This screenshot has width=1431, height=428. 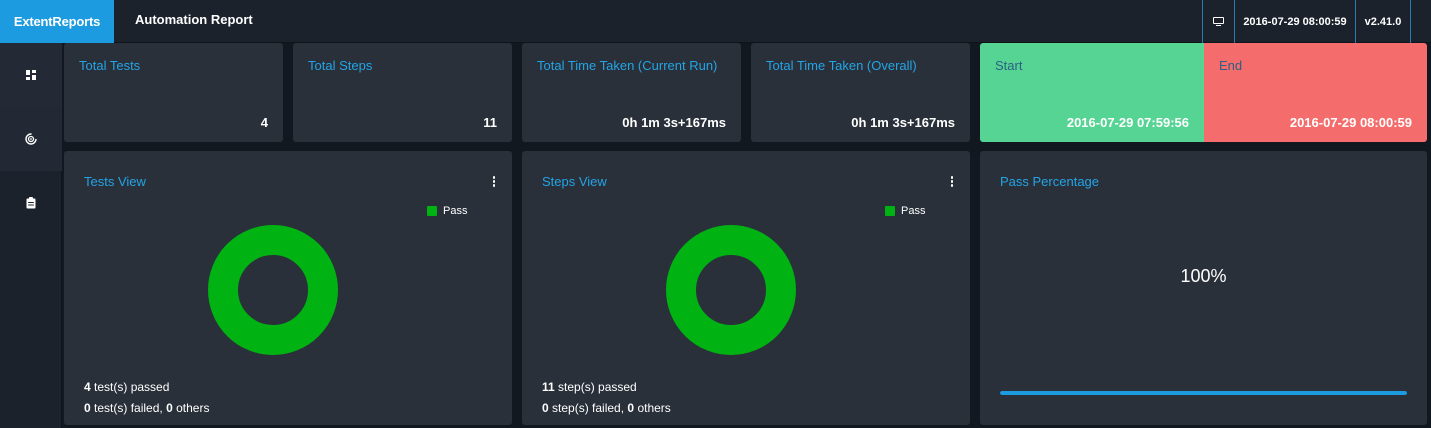 What do you see at coordinates (194, 19) in the screenshot?
I see `report-title: Automation Report` at bounding box center [194, 19].